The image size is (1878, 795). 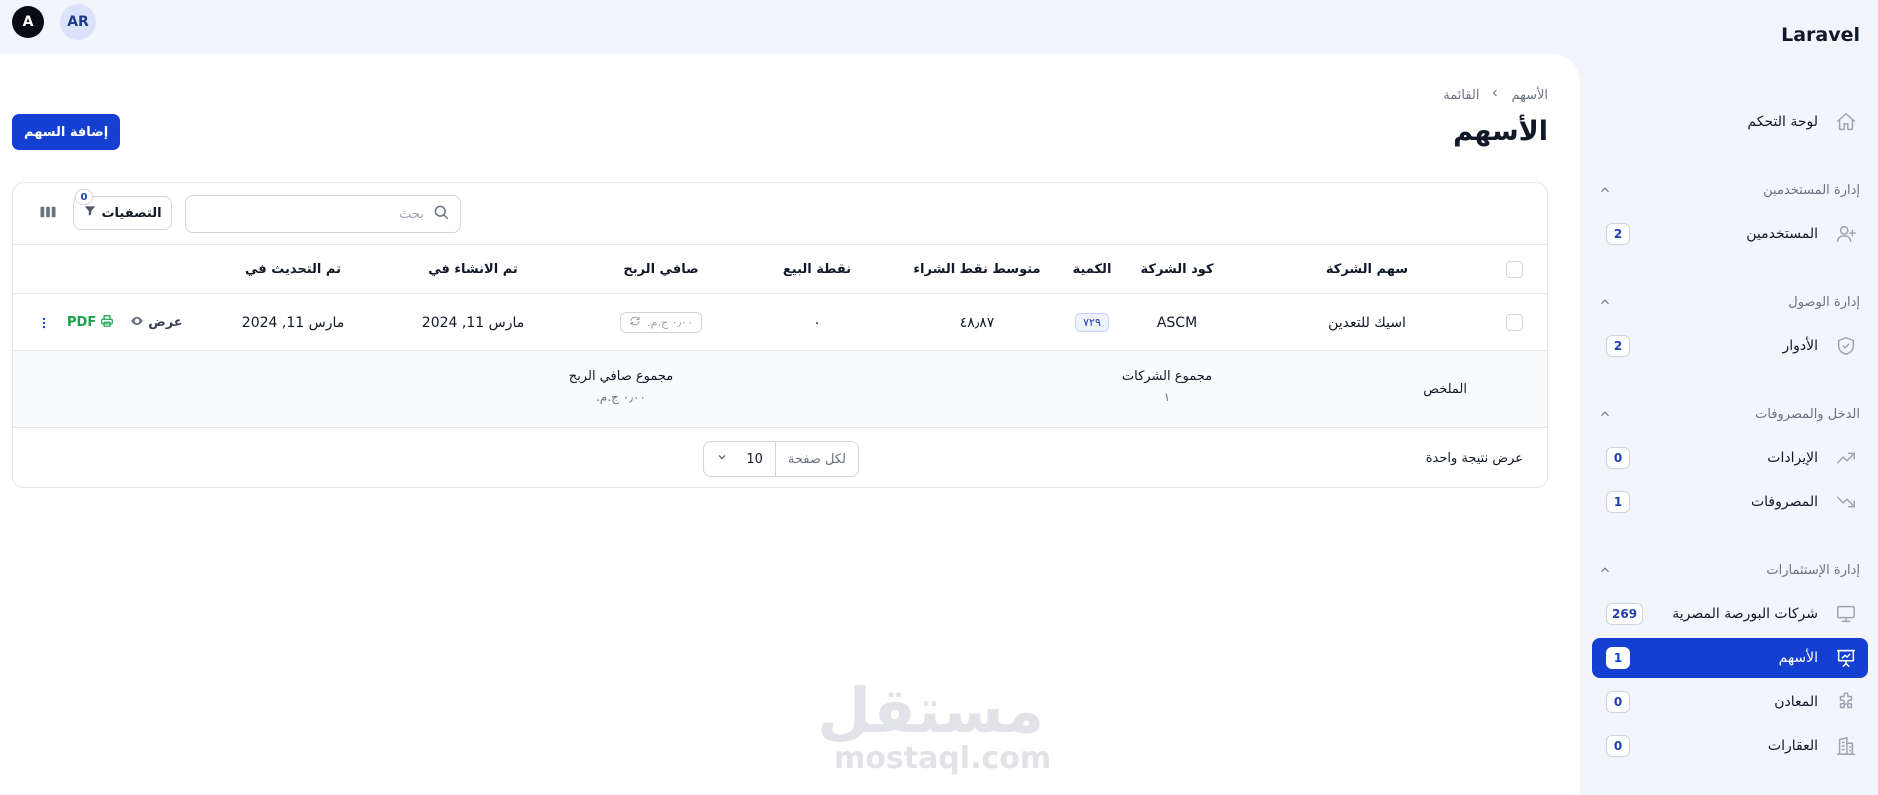 I want to click on home-icon, so click(x=1846, y=122).